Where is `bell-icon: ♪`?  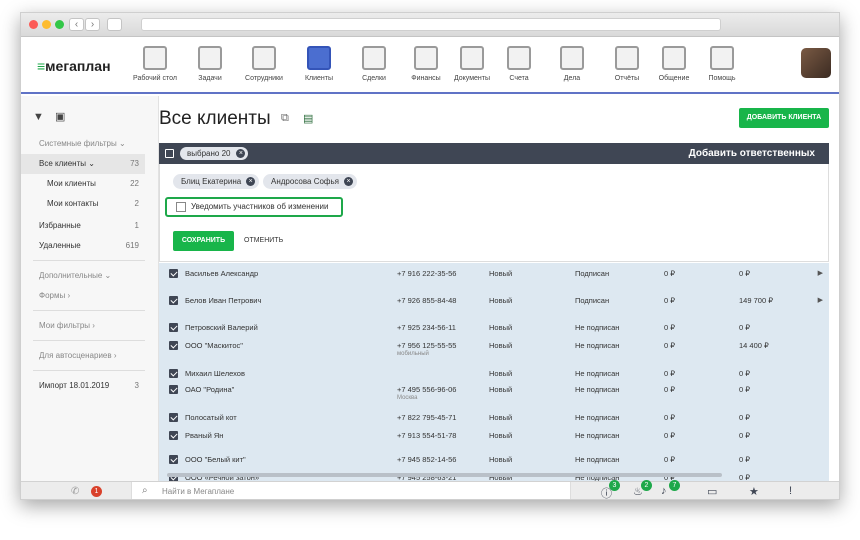
bell-icon: ♪ is located at coordinates (664, 491).